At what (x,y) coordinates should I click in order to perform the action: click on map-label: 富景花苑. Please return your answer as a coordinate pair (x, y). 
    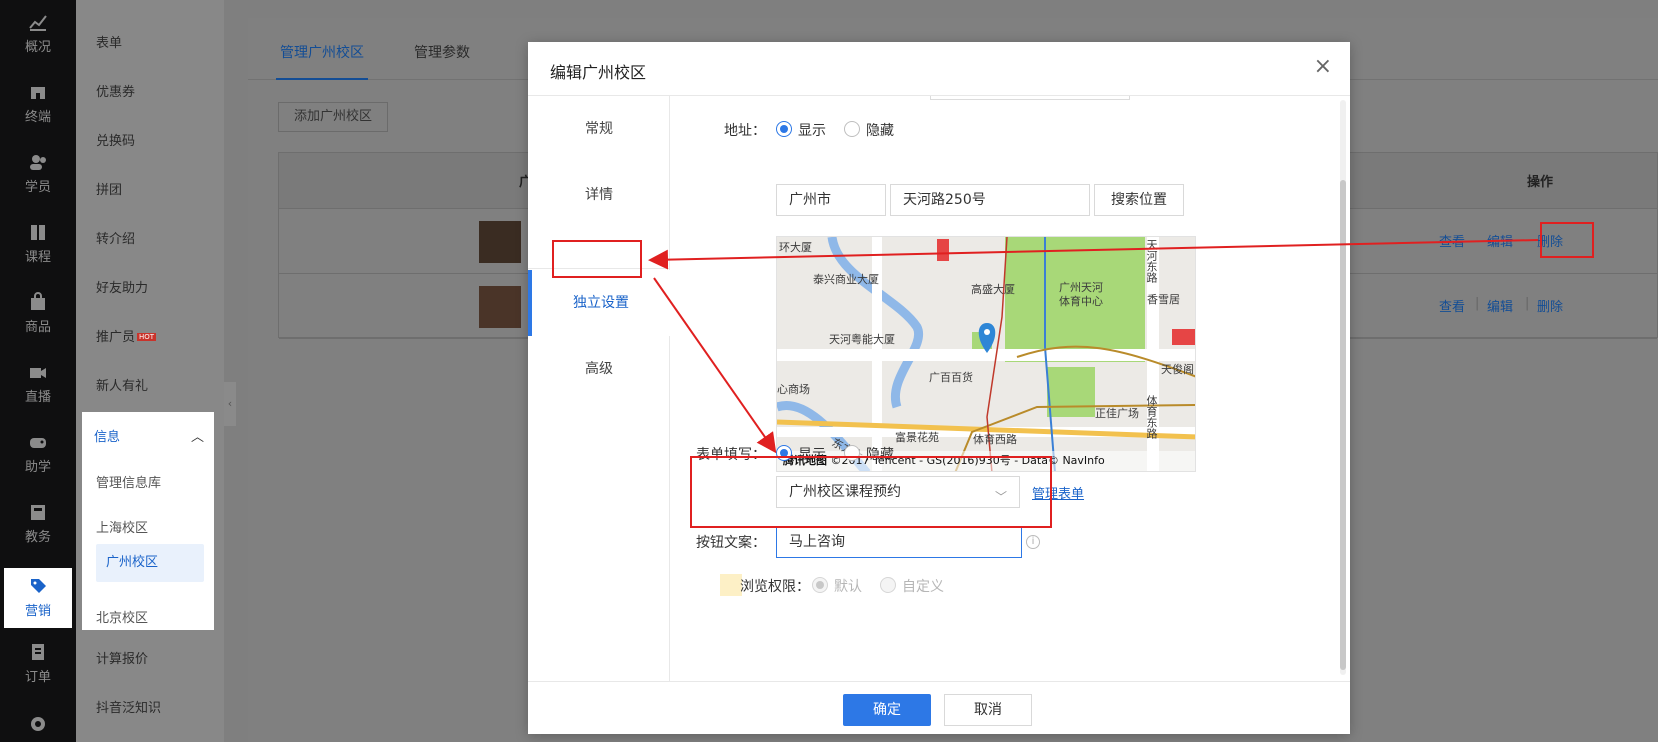
    Looking at the image, I should click on (917, 437).